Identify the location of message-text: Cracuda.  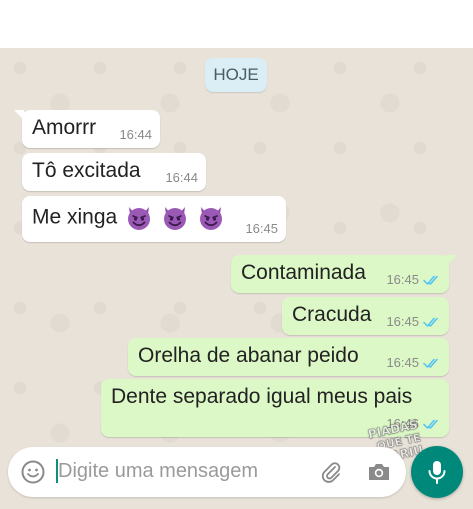
(332, 314).